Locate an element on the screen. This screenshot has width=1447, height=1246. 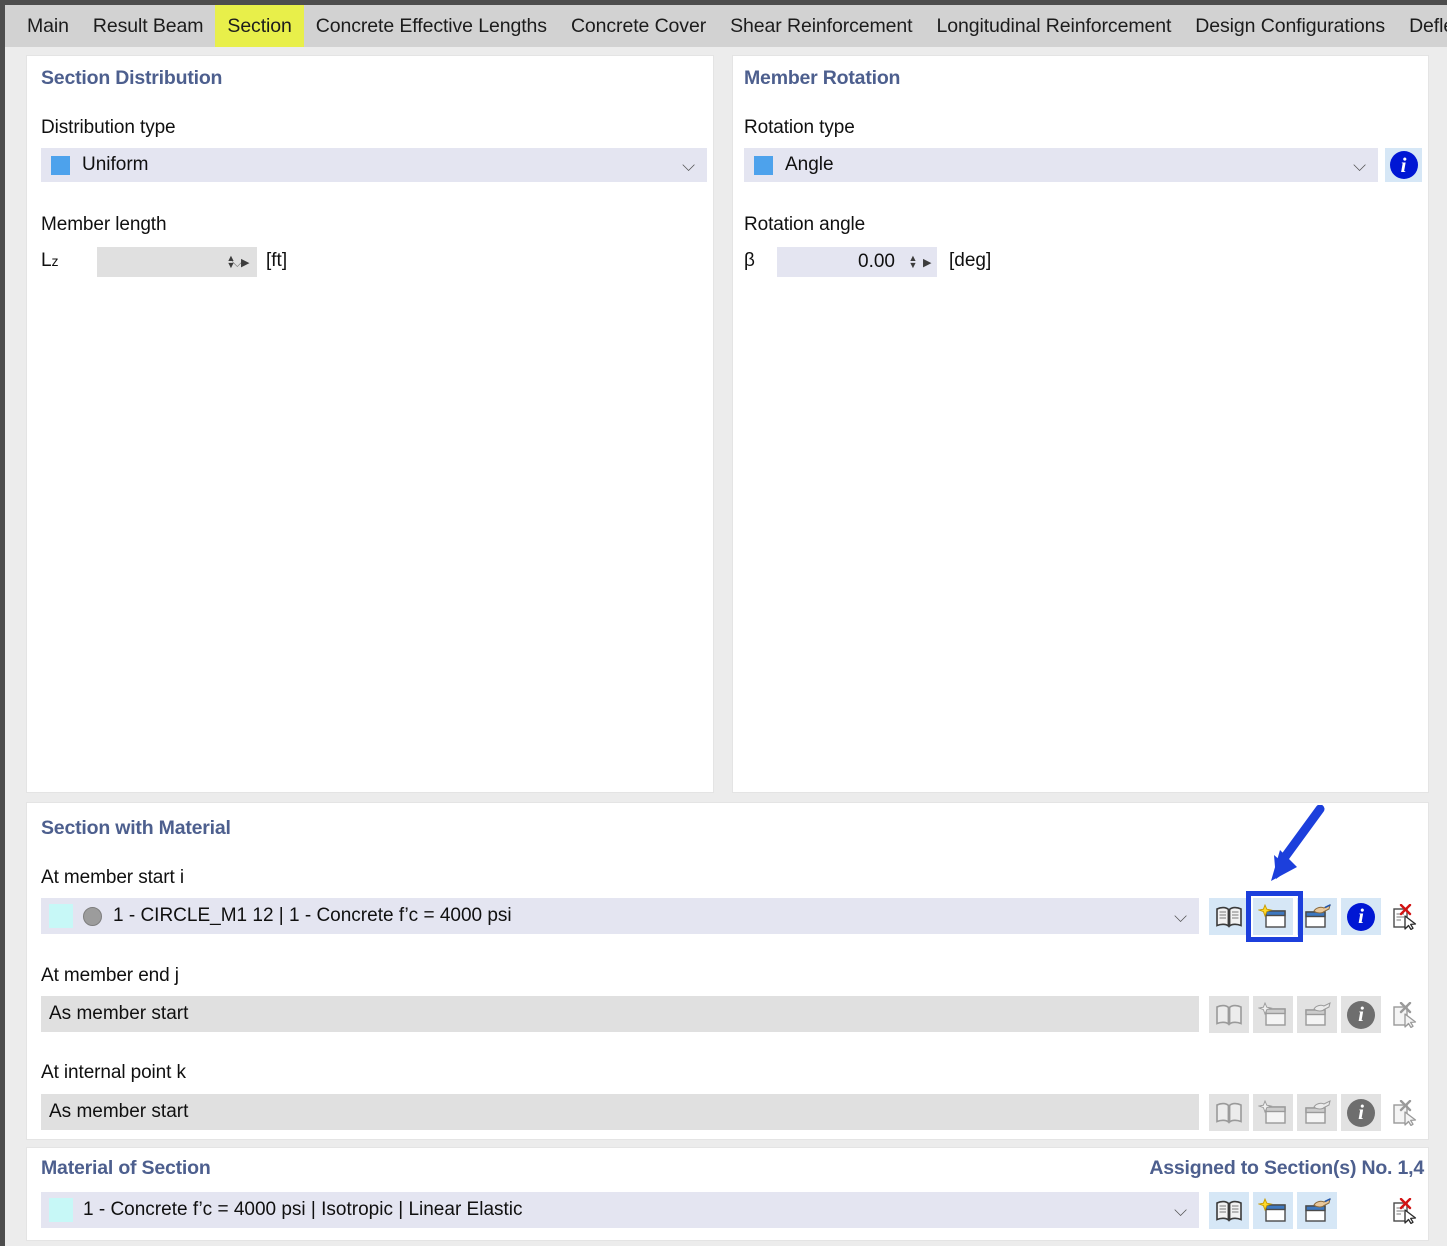
section-start-delete-button is located at coordinates (1405, 916).